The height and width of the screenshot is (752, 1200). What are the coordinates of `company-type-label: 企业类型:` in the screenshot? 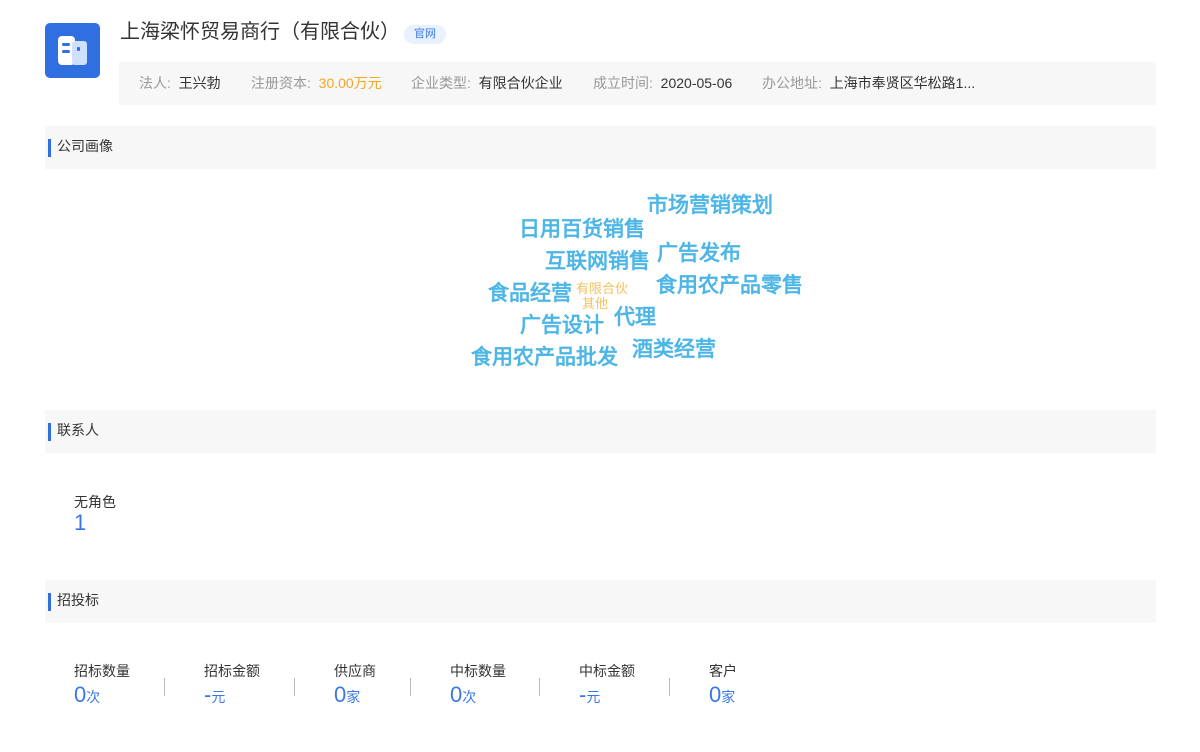 It's located at (441, 83).